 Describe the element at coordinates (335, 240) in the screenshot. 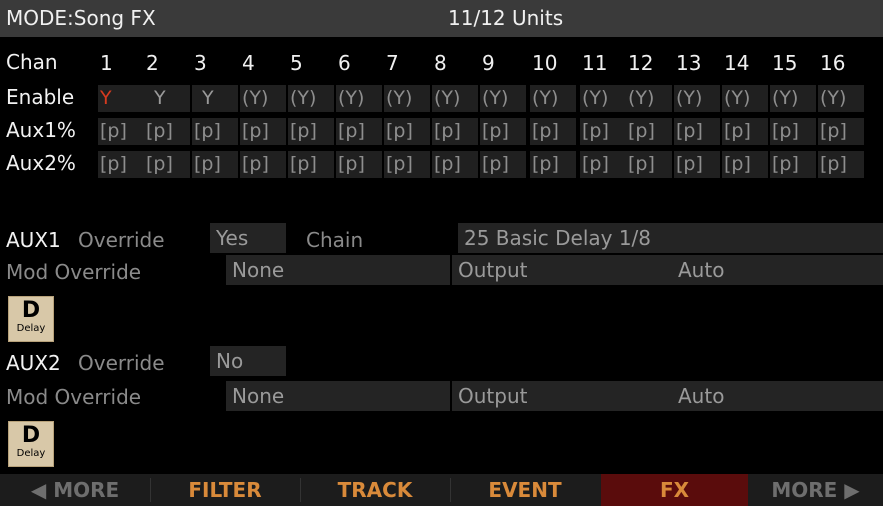

I see `aux1-chain-label: Chain` at that location.